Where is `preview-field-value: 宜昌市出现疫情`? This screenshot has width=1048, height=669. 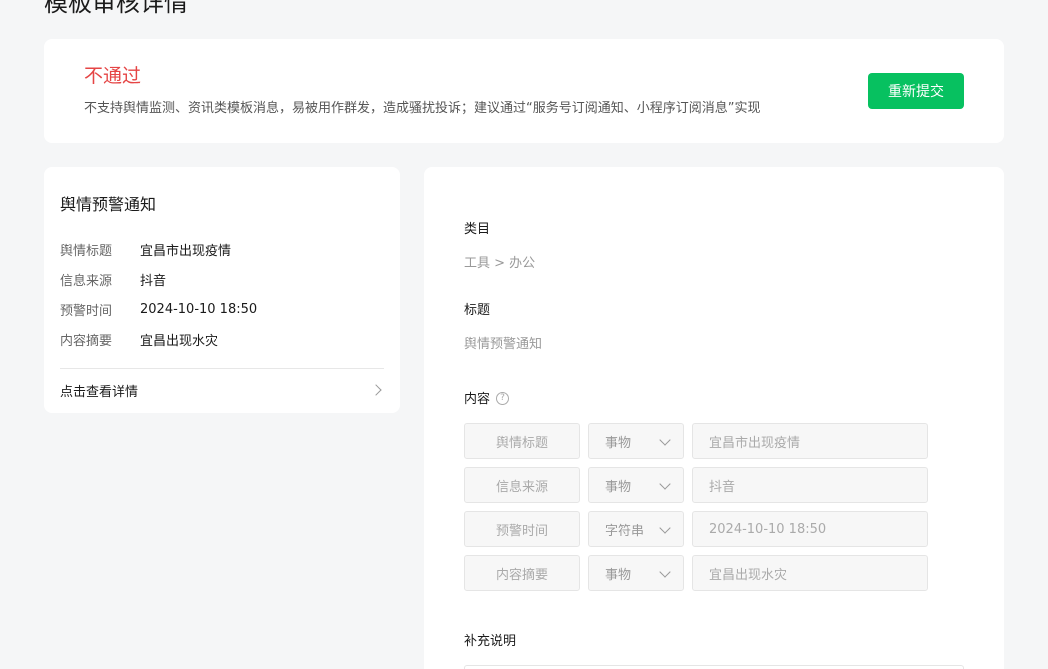 preview-field-value: 宜昌市出现疫情 is located at coordinates (186, 251).